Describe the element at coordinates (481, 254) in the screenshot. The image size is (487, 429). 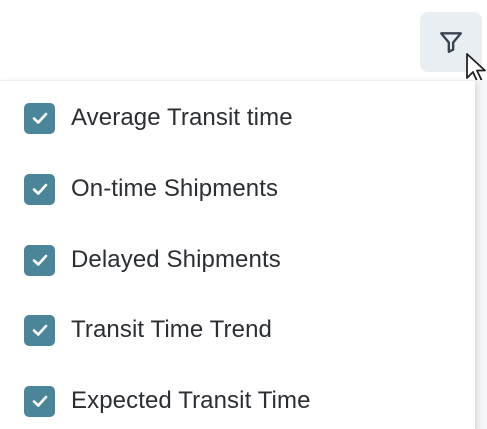
I see `panel-shadow-edge` at that location.